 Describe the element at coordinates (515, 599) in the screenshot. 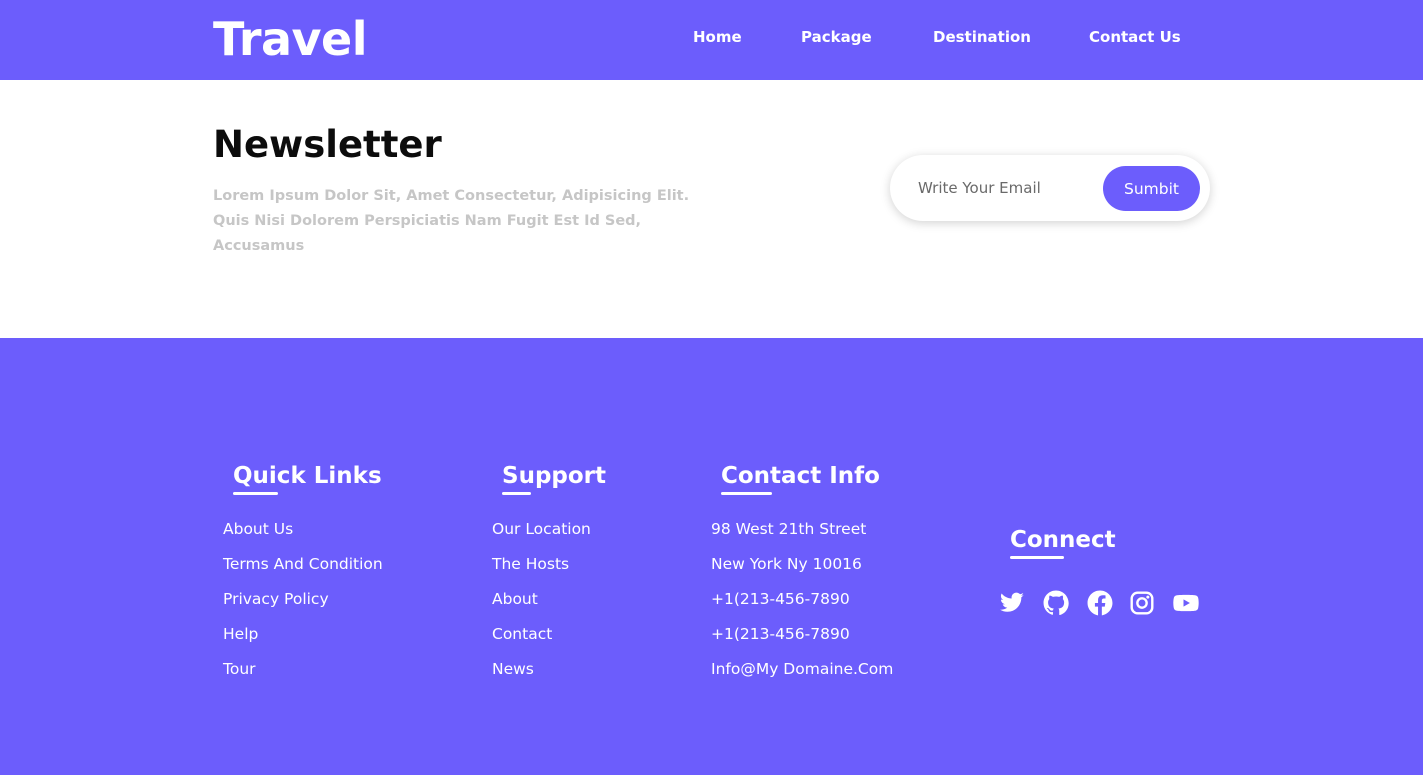

I see `footer-link-about: About` at that location.